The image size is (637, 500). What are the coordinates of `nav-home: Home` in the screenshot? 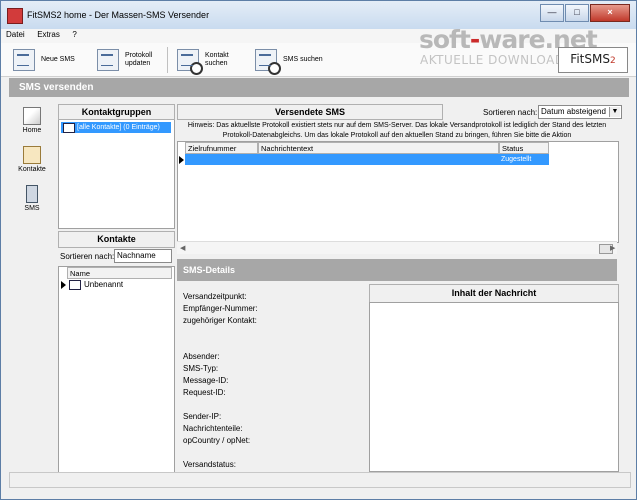 It's located at (32, 120).